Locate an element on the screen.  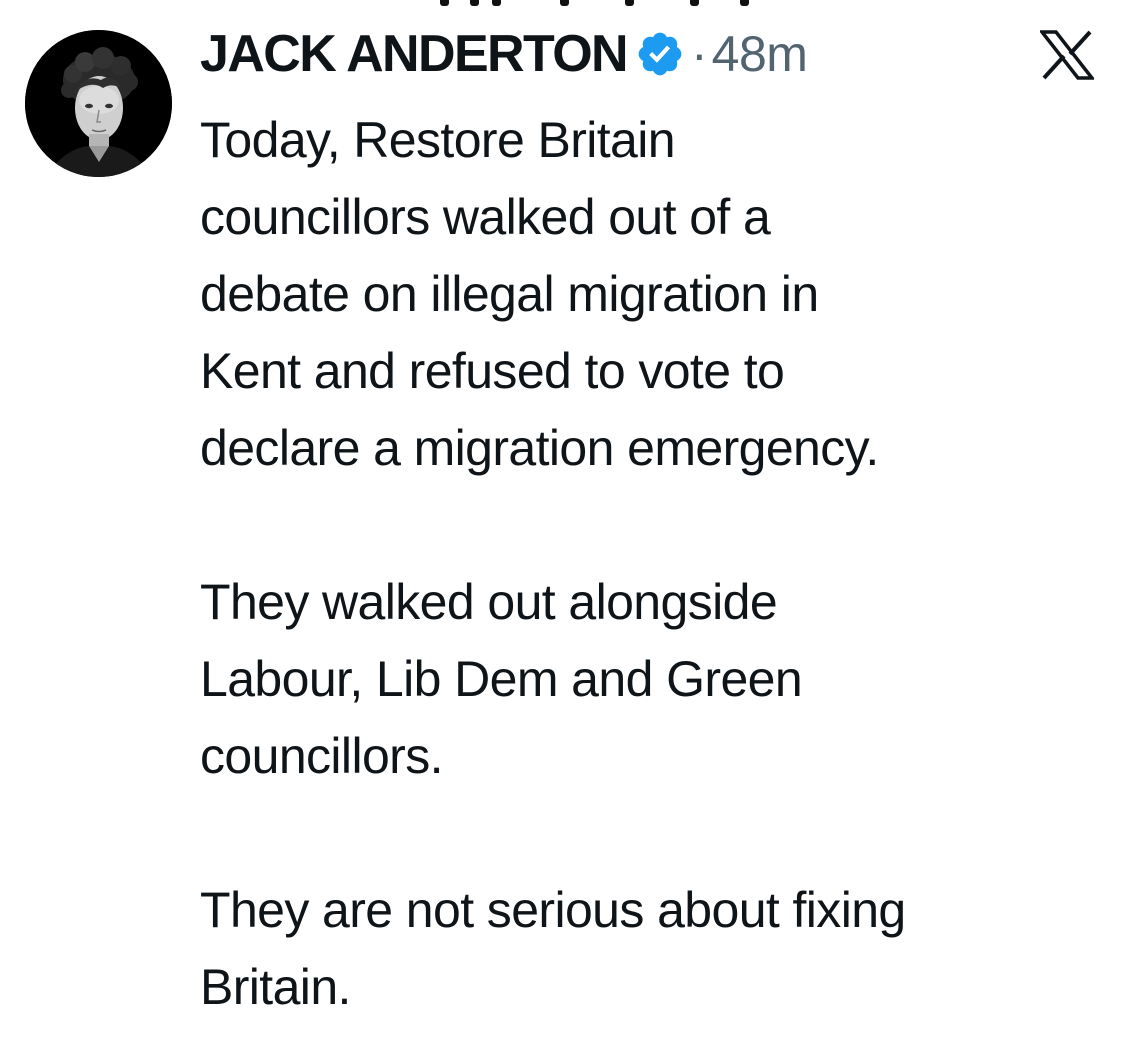
author-display-name: JACK ANDERTON is located at coordinates (414, 54).